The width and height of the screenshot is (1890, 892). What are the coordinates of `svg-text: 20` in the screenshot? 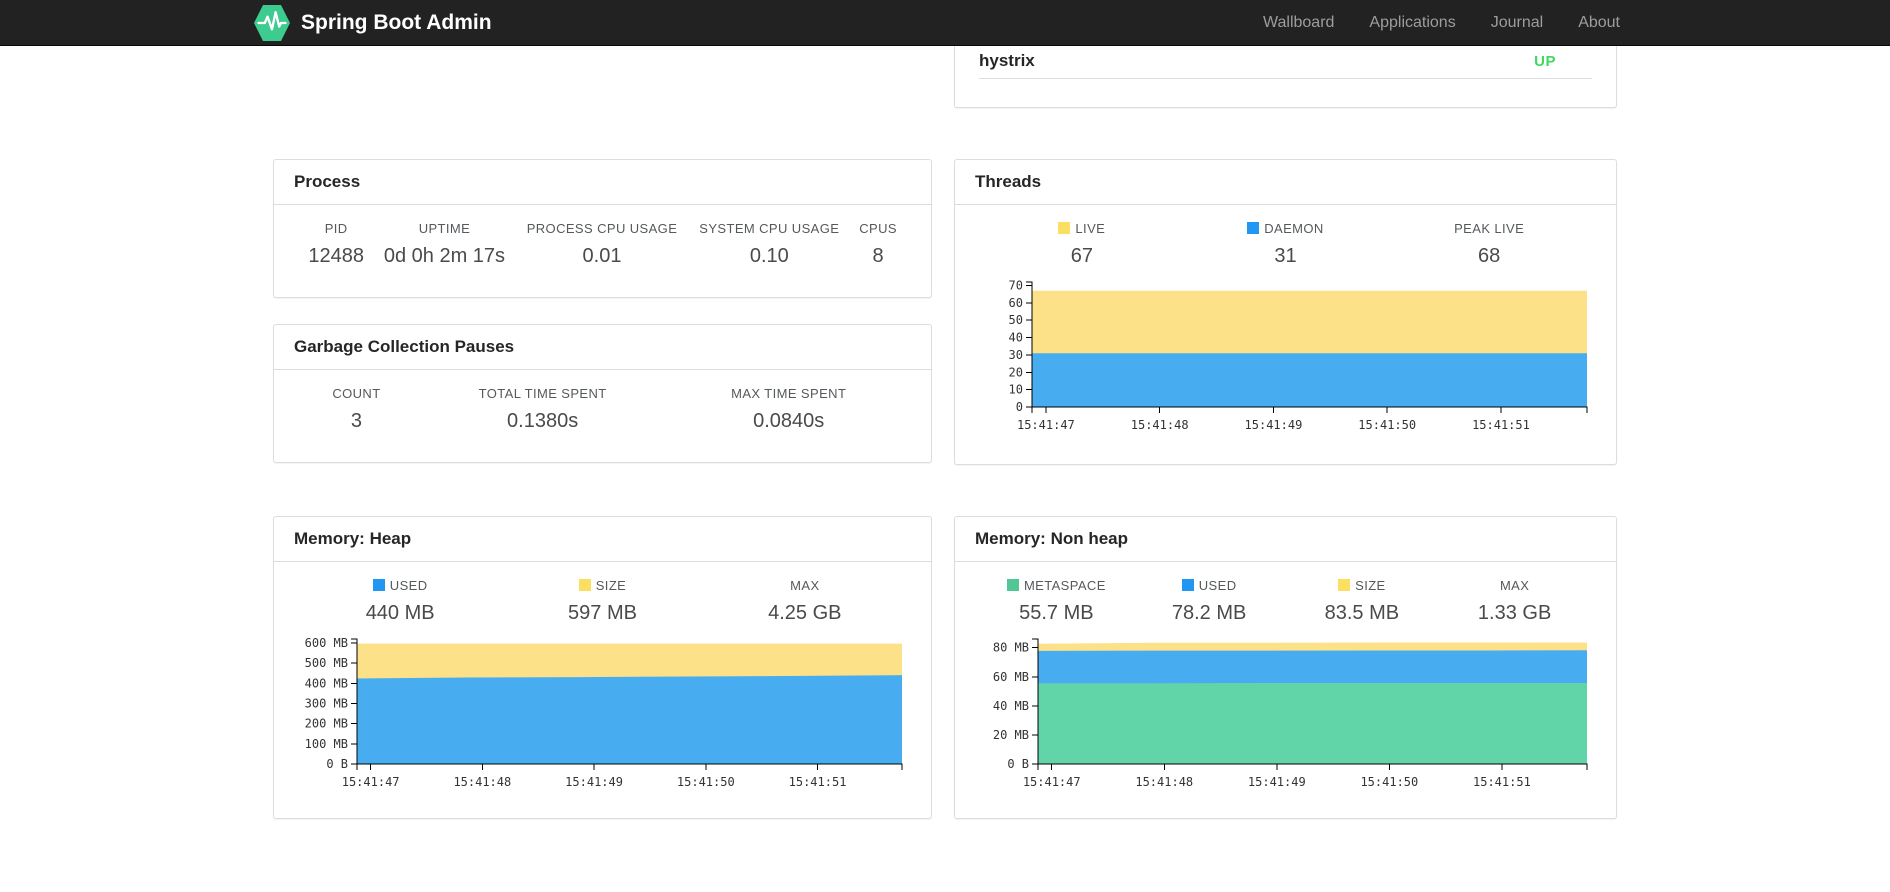 It's located at (1016, 372).